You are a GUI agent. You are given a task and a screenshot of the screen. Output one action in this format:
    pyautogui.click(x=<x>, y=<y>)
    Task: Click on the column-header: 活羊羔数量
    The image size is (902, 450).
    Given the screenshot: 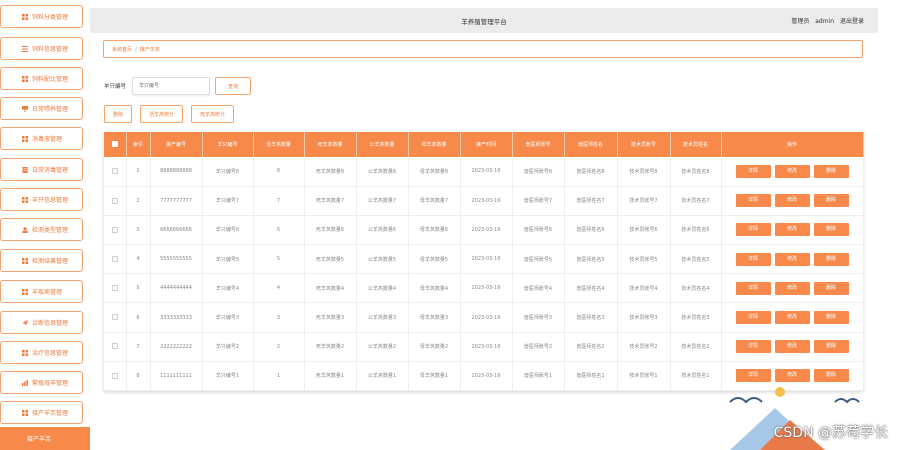 What is the action you would take?
    pyautogui.click(x=279, y=144)
    